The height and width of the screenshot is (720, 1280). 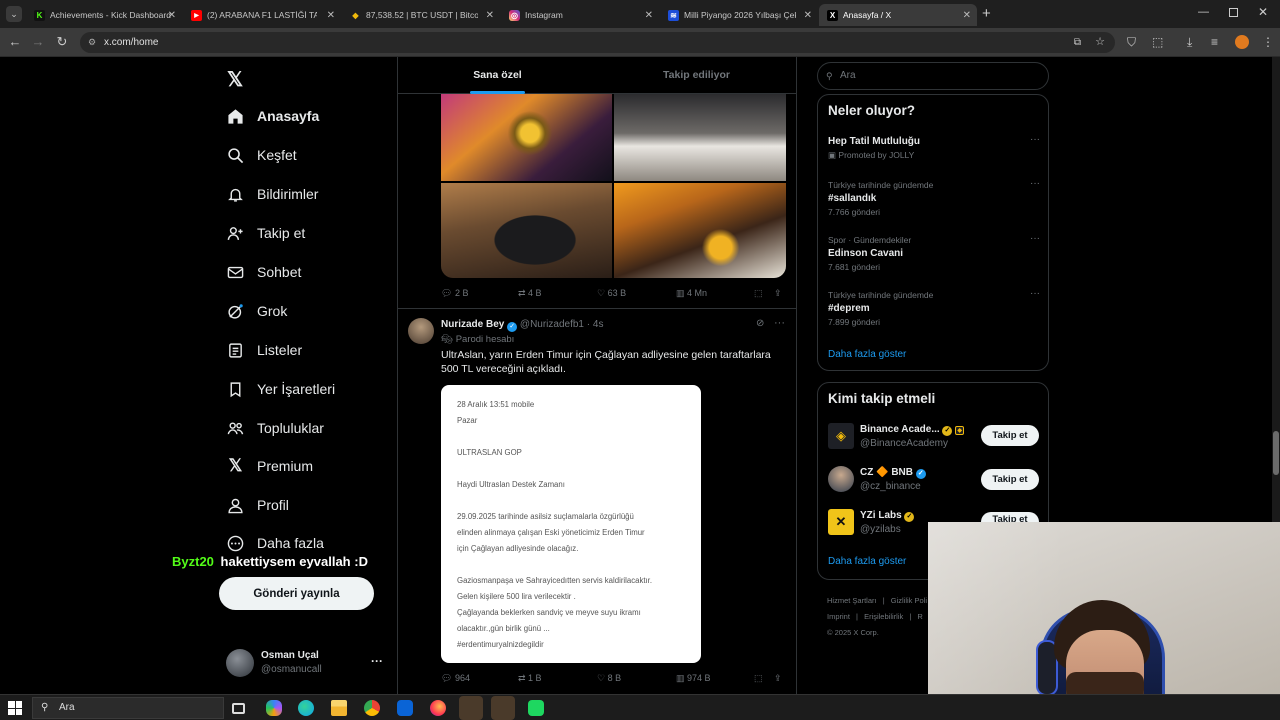 I want to click on views-button: ▥ 4 Mn, so click(x=691, y=293).